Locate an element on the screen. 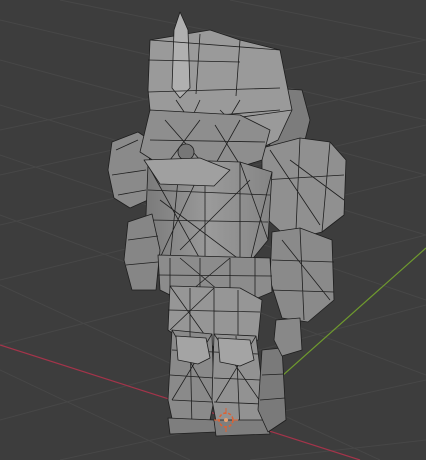 The width and height of the screenshot is (426, 460). right-foot is located at coordinates (242, 428).